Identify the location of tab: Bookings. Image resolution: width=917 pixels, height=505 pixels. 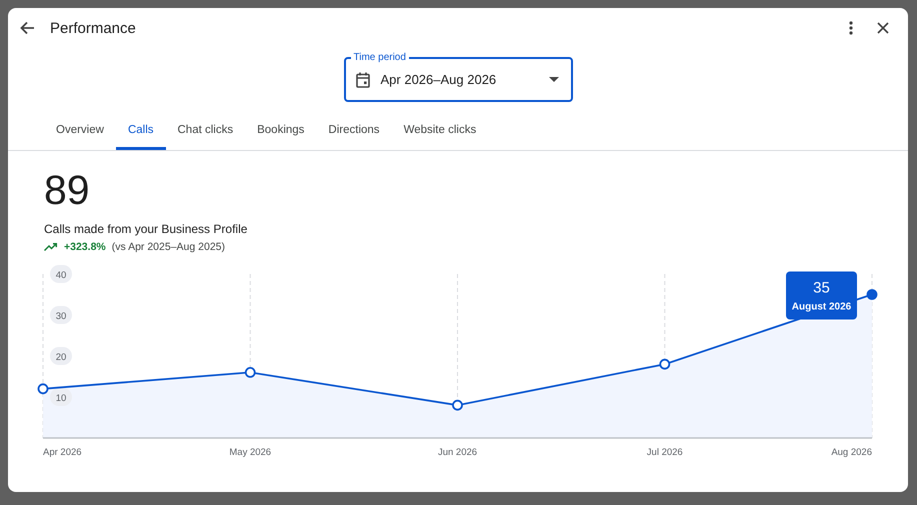
(280, 132).